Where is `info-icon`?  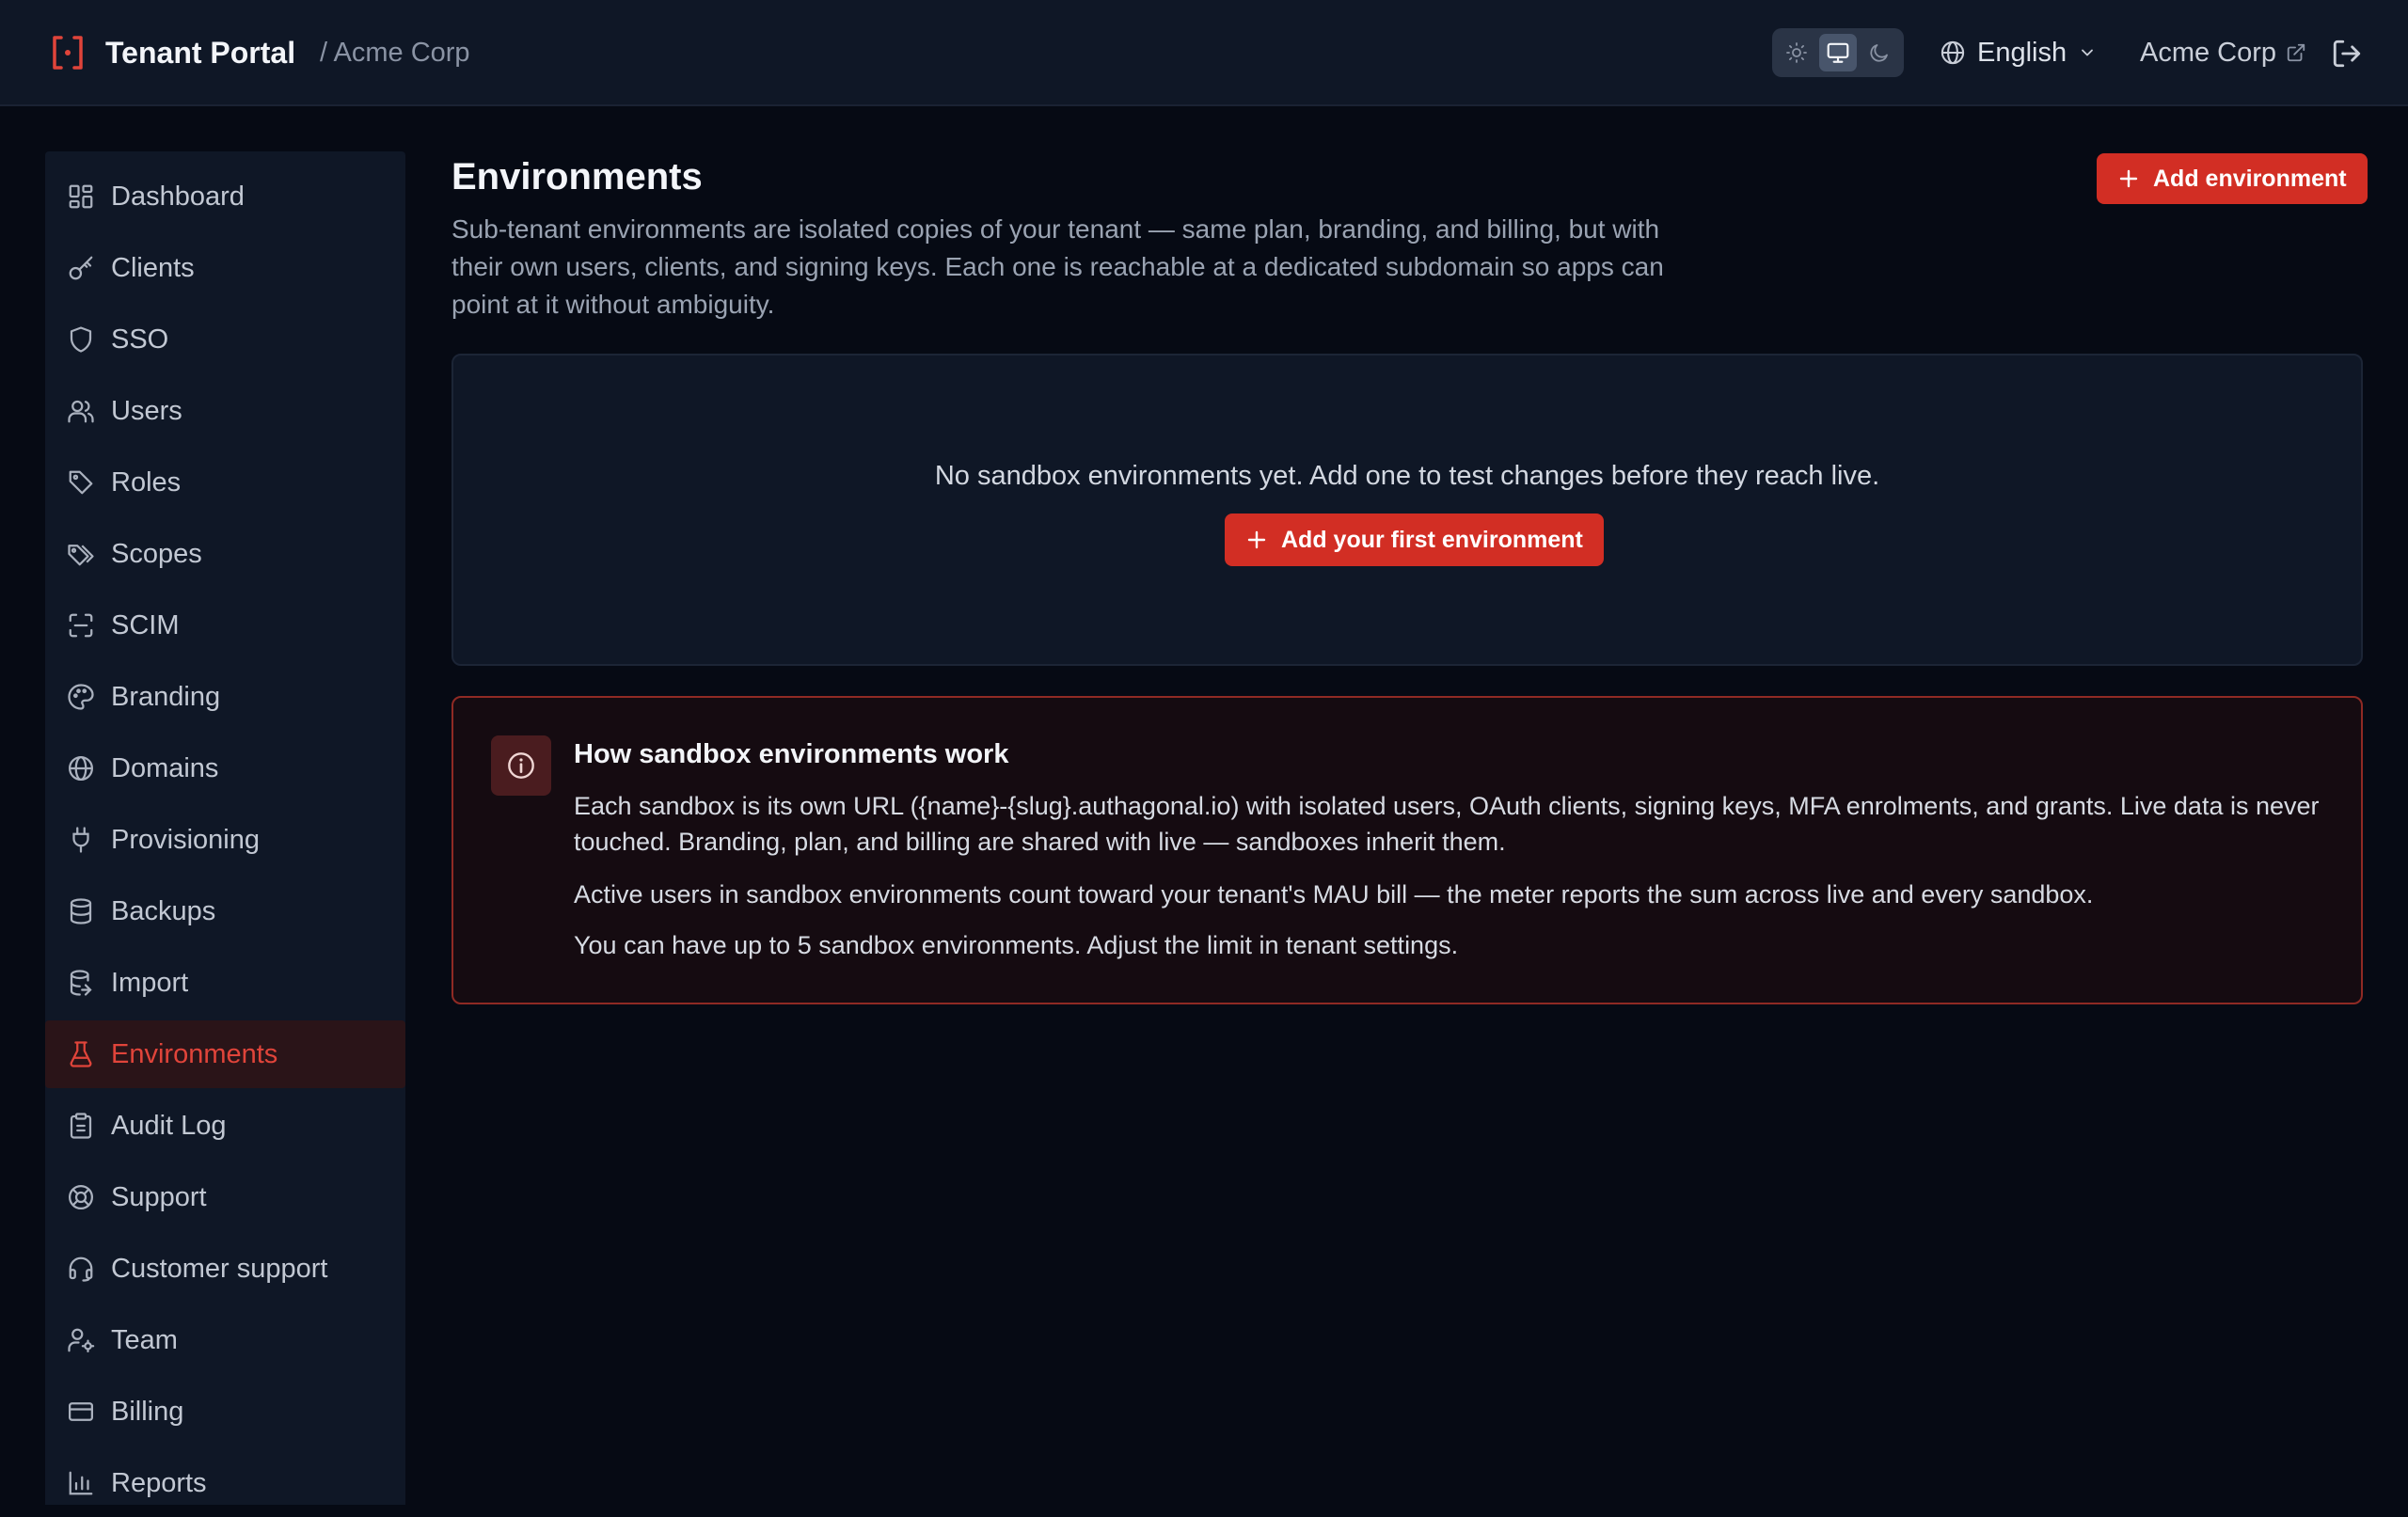
info-icon is located at coordinates (521, 765).